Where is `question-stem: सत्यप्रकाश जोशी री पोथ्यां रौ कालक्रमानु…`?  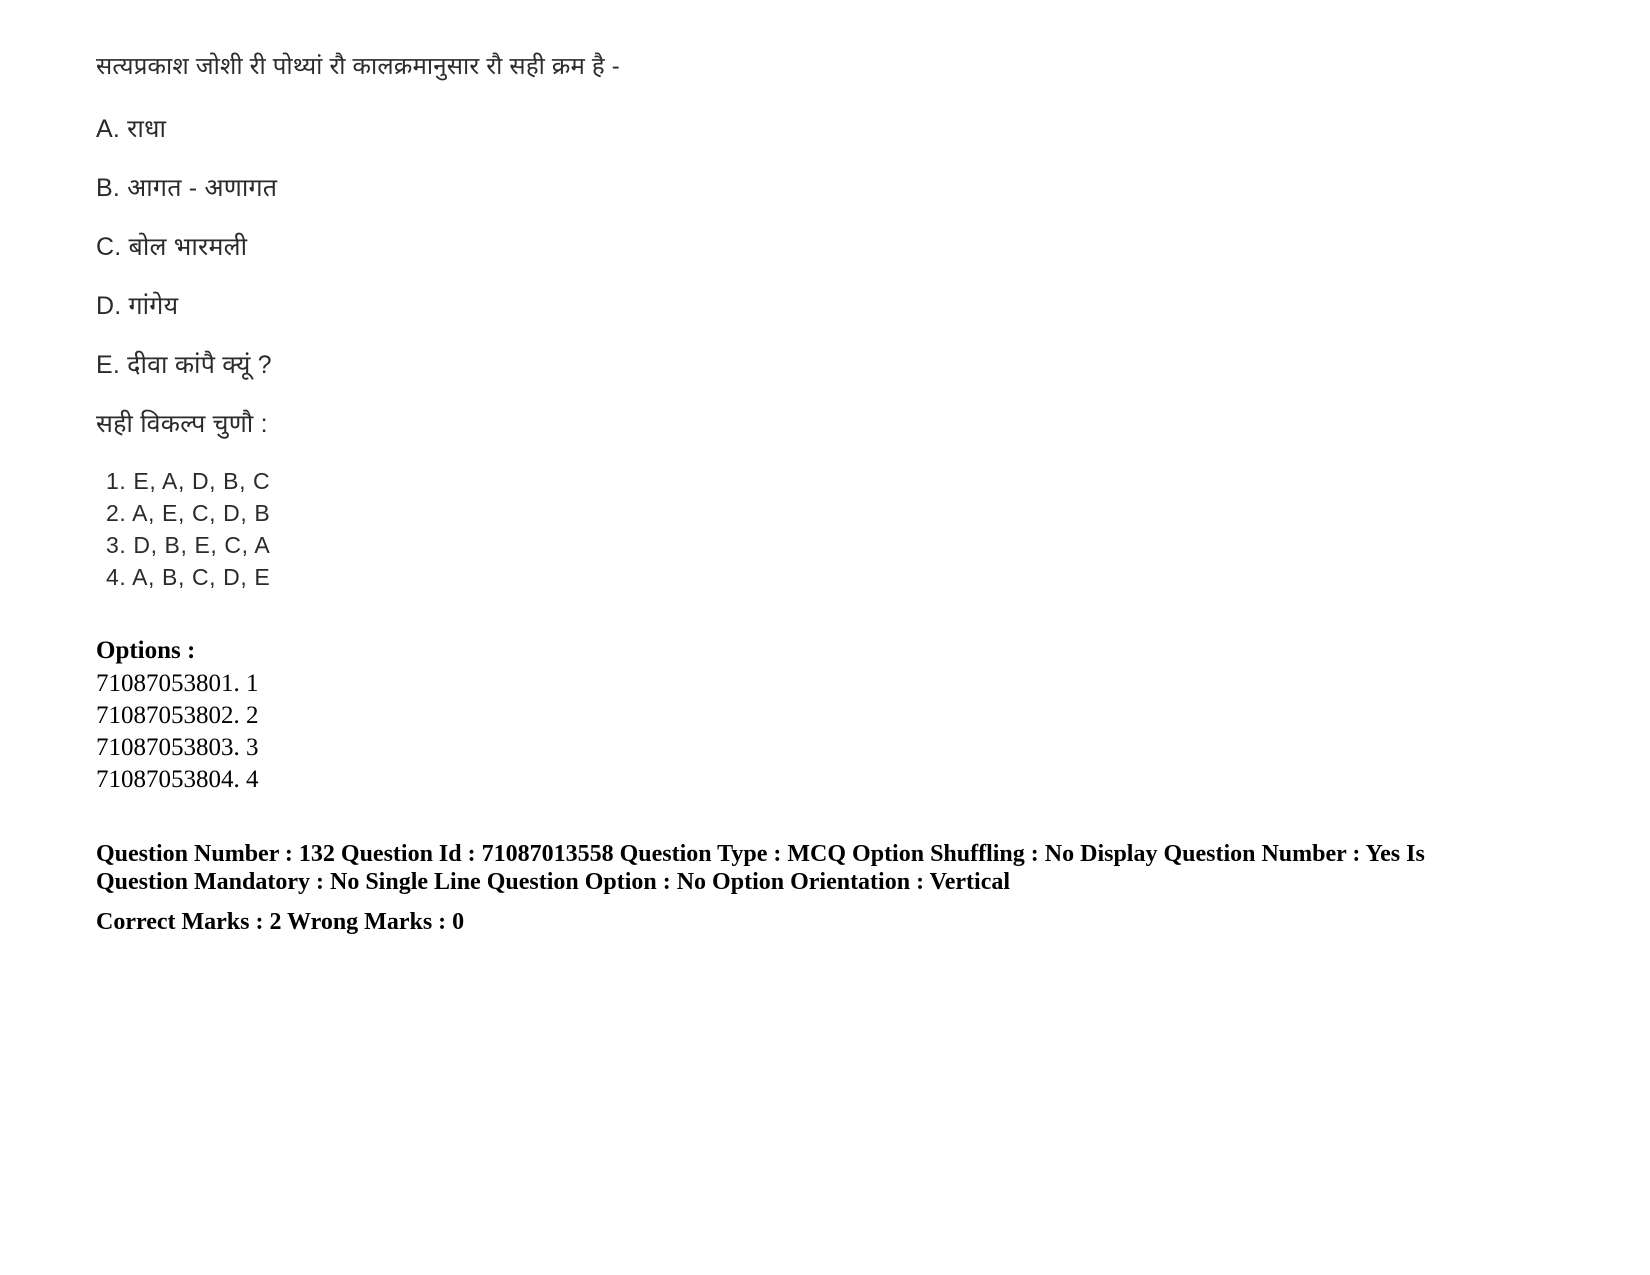 question-stem: सत्यप्रकाश जोशी री पोथ्यां रौ कालक्रमानु… is located at coordinates (358, 66).